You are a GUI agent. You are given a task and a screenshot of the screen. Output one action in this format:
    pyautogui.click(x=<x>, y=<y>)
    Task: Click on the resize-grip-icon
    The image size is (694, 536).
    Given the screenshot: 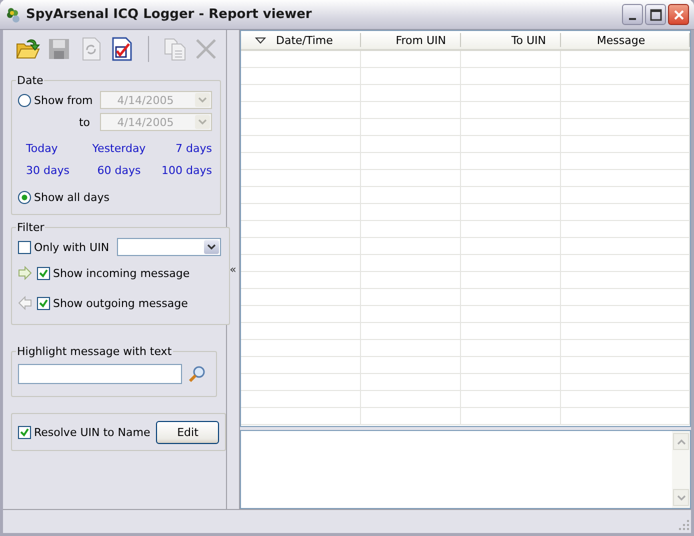 What is the action you would take?
    pyautogui.click(x=684, y=525)
    